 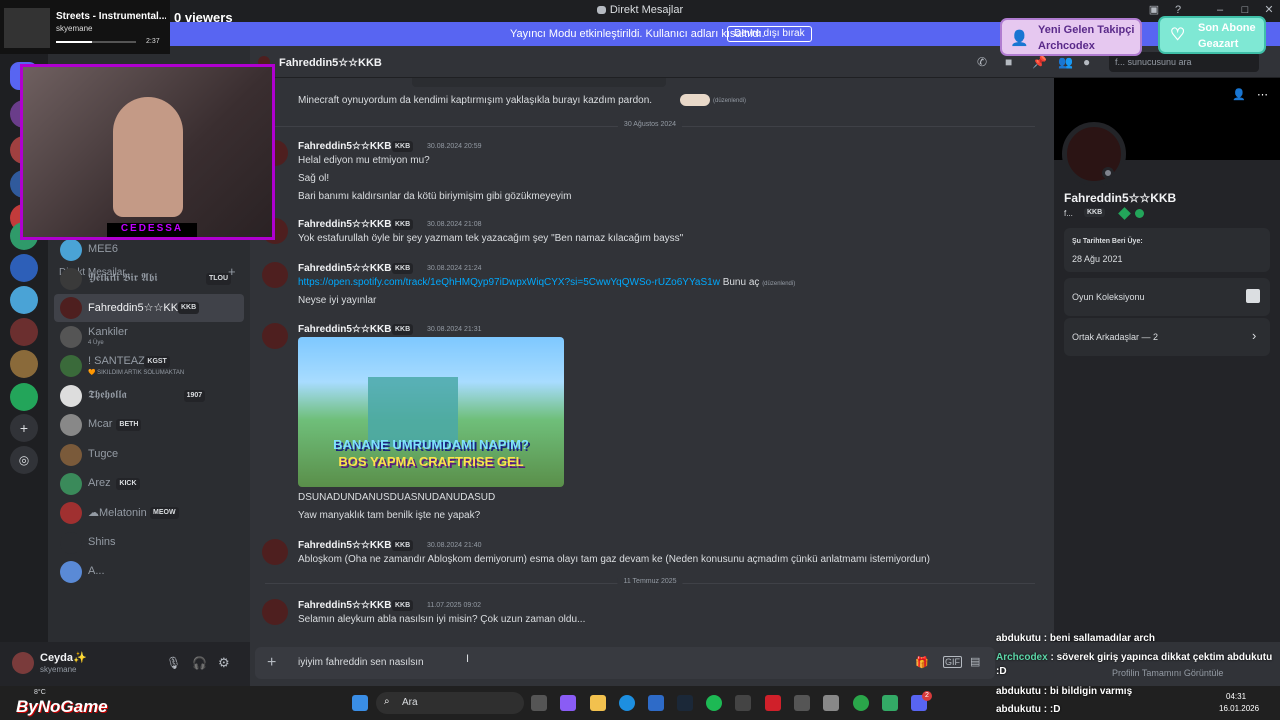 I want to click on dm-item: Shins, so click(x=149, y=543).